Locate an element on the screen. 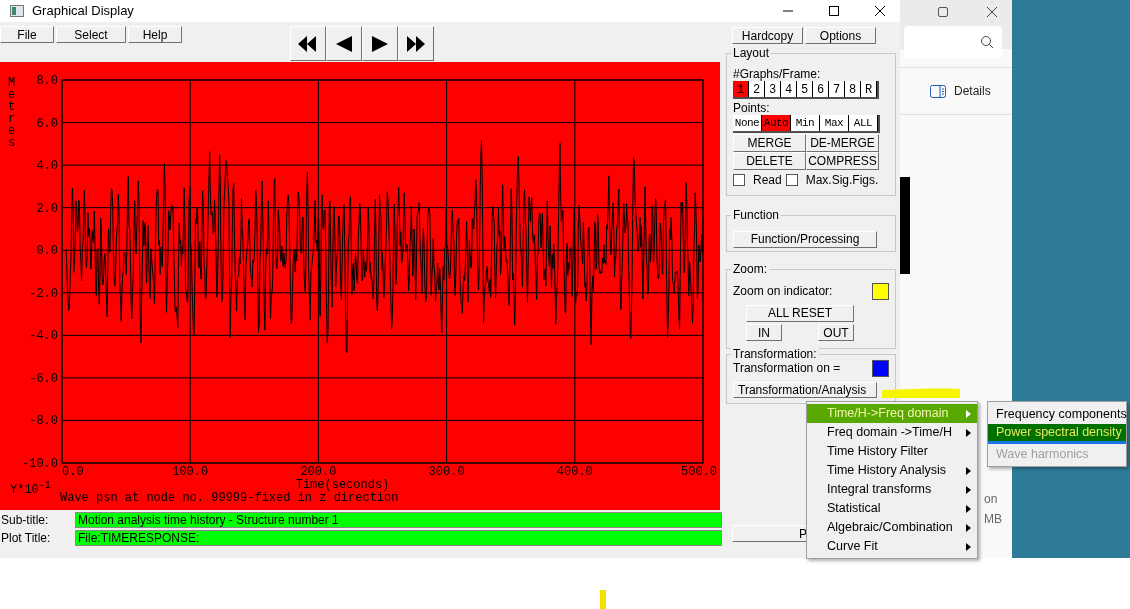 Image resolution: width=1130 pixels, height=609 pixels. menu-item: Frequency components is located at coordinates (1057, 414).